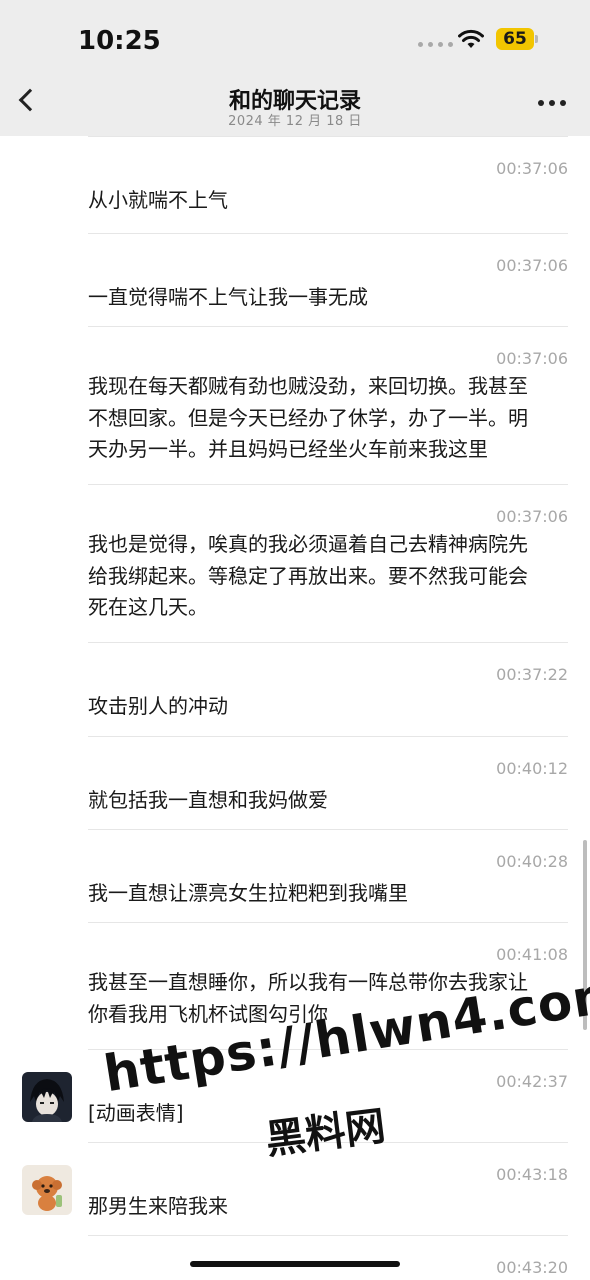 The image size is (590, 1280). I want to click on list-item: 00:37:22 攻击别人的冲动, so click(328, 689).